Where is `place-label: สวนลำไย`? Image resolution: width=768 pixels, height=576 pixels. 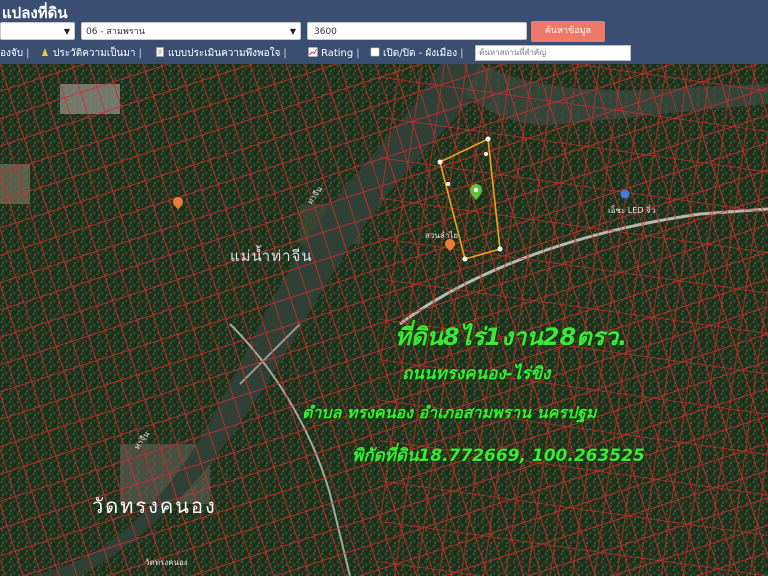
place-label: สวนลำไย is located at coordinates (441, 235).